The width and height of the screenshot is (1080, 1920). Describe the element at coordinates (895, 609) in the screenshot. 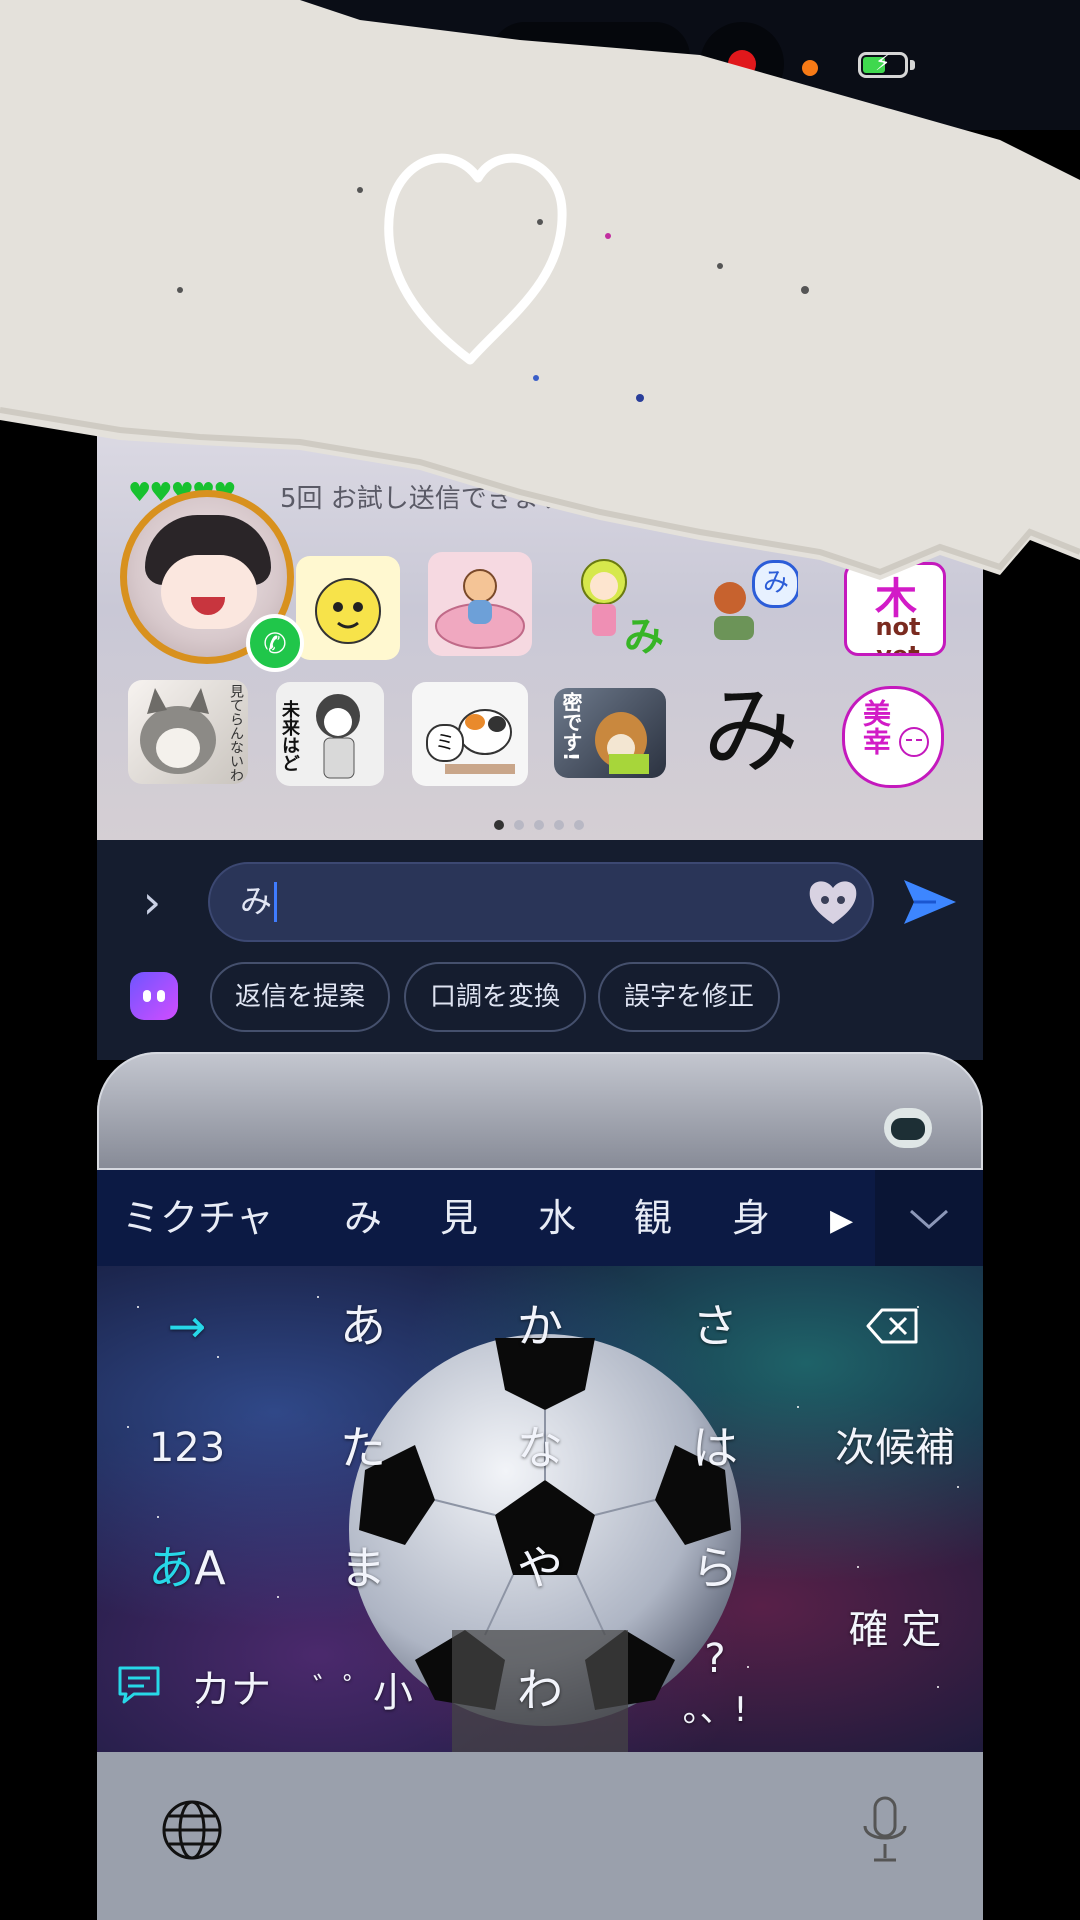

I see `sticker-not-yet: 木 not yet` at that location.